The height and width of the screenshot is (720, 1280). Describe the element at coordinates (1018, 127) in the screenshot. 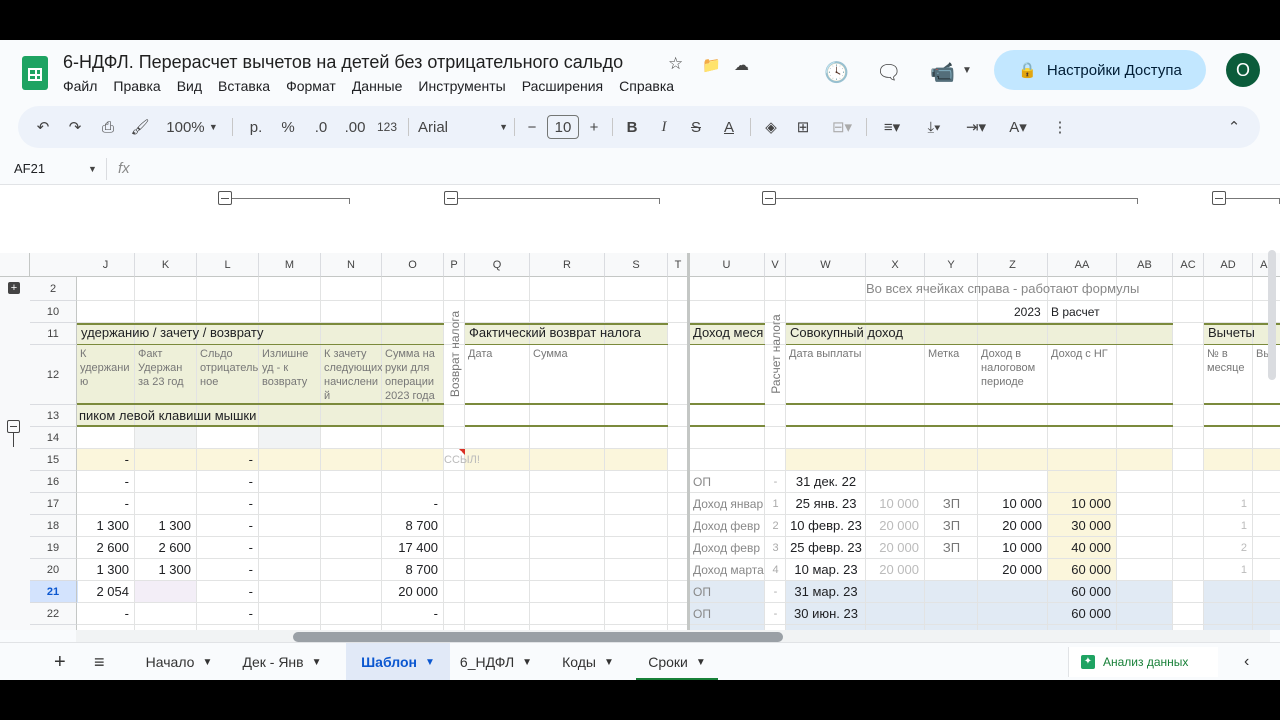

I see `text-rotate-icon: A▾` at that location.